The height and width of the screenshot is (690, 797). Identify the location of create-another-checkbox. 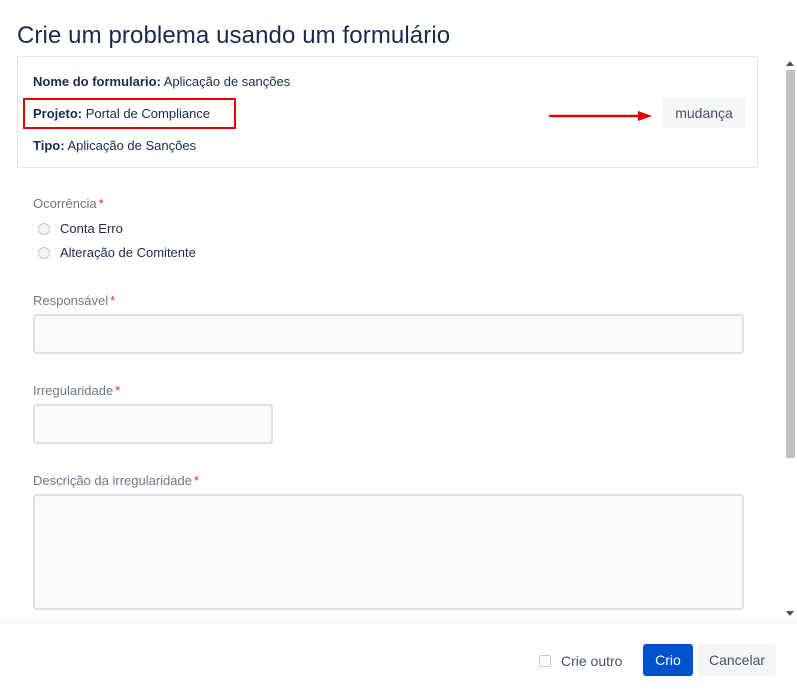
(545, 661).